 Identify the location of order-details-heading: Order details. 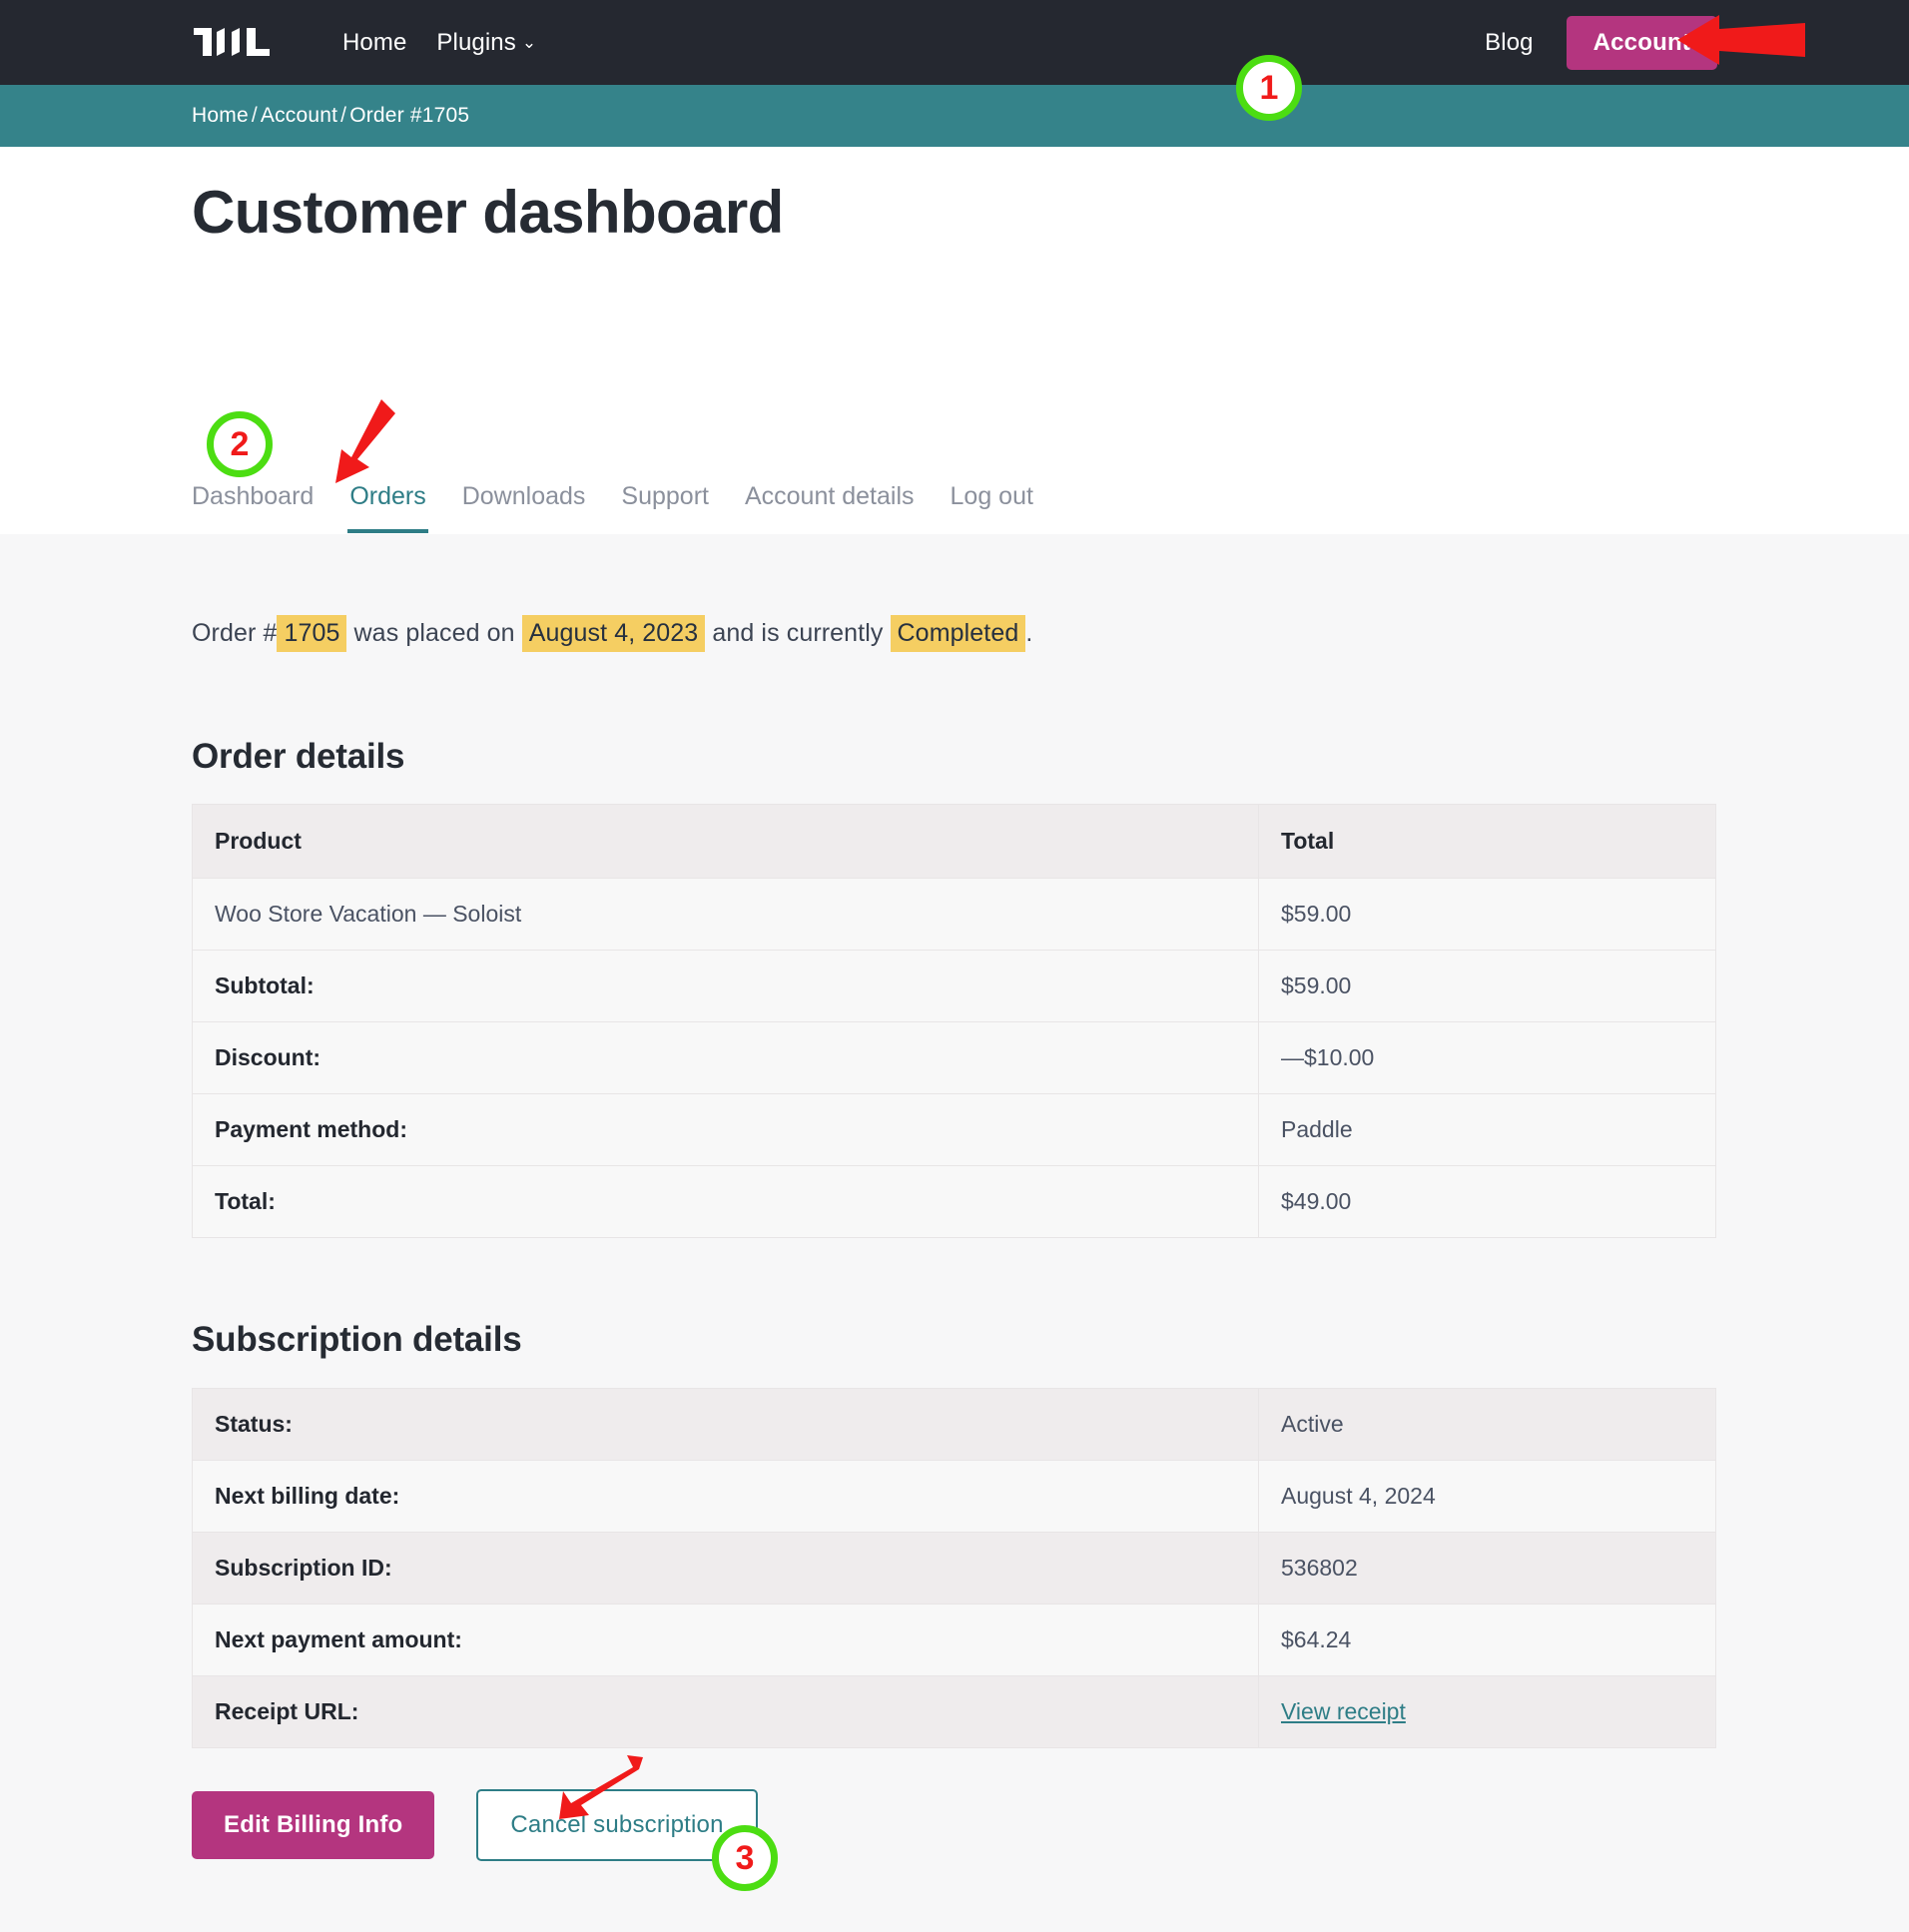
(298, 756).